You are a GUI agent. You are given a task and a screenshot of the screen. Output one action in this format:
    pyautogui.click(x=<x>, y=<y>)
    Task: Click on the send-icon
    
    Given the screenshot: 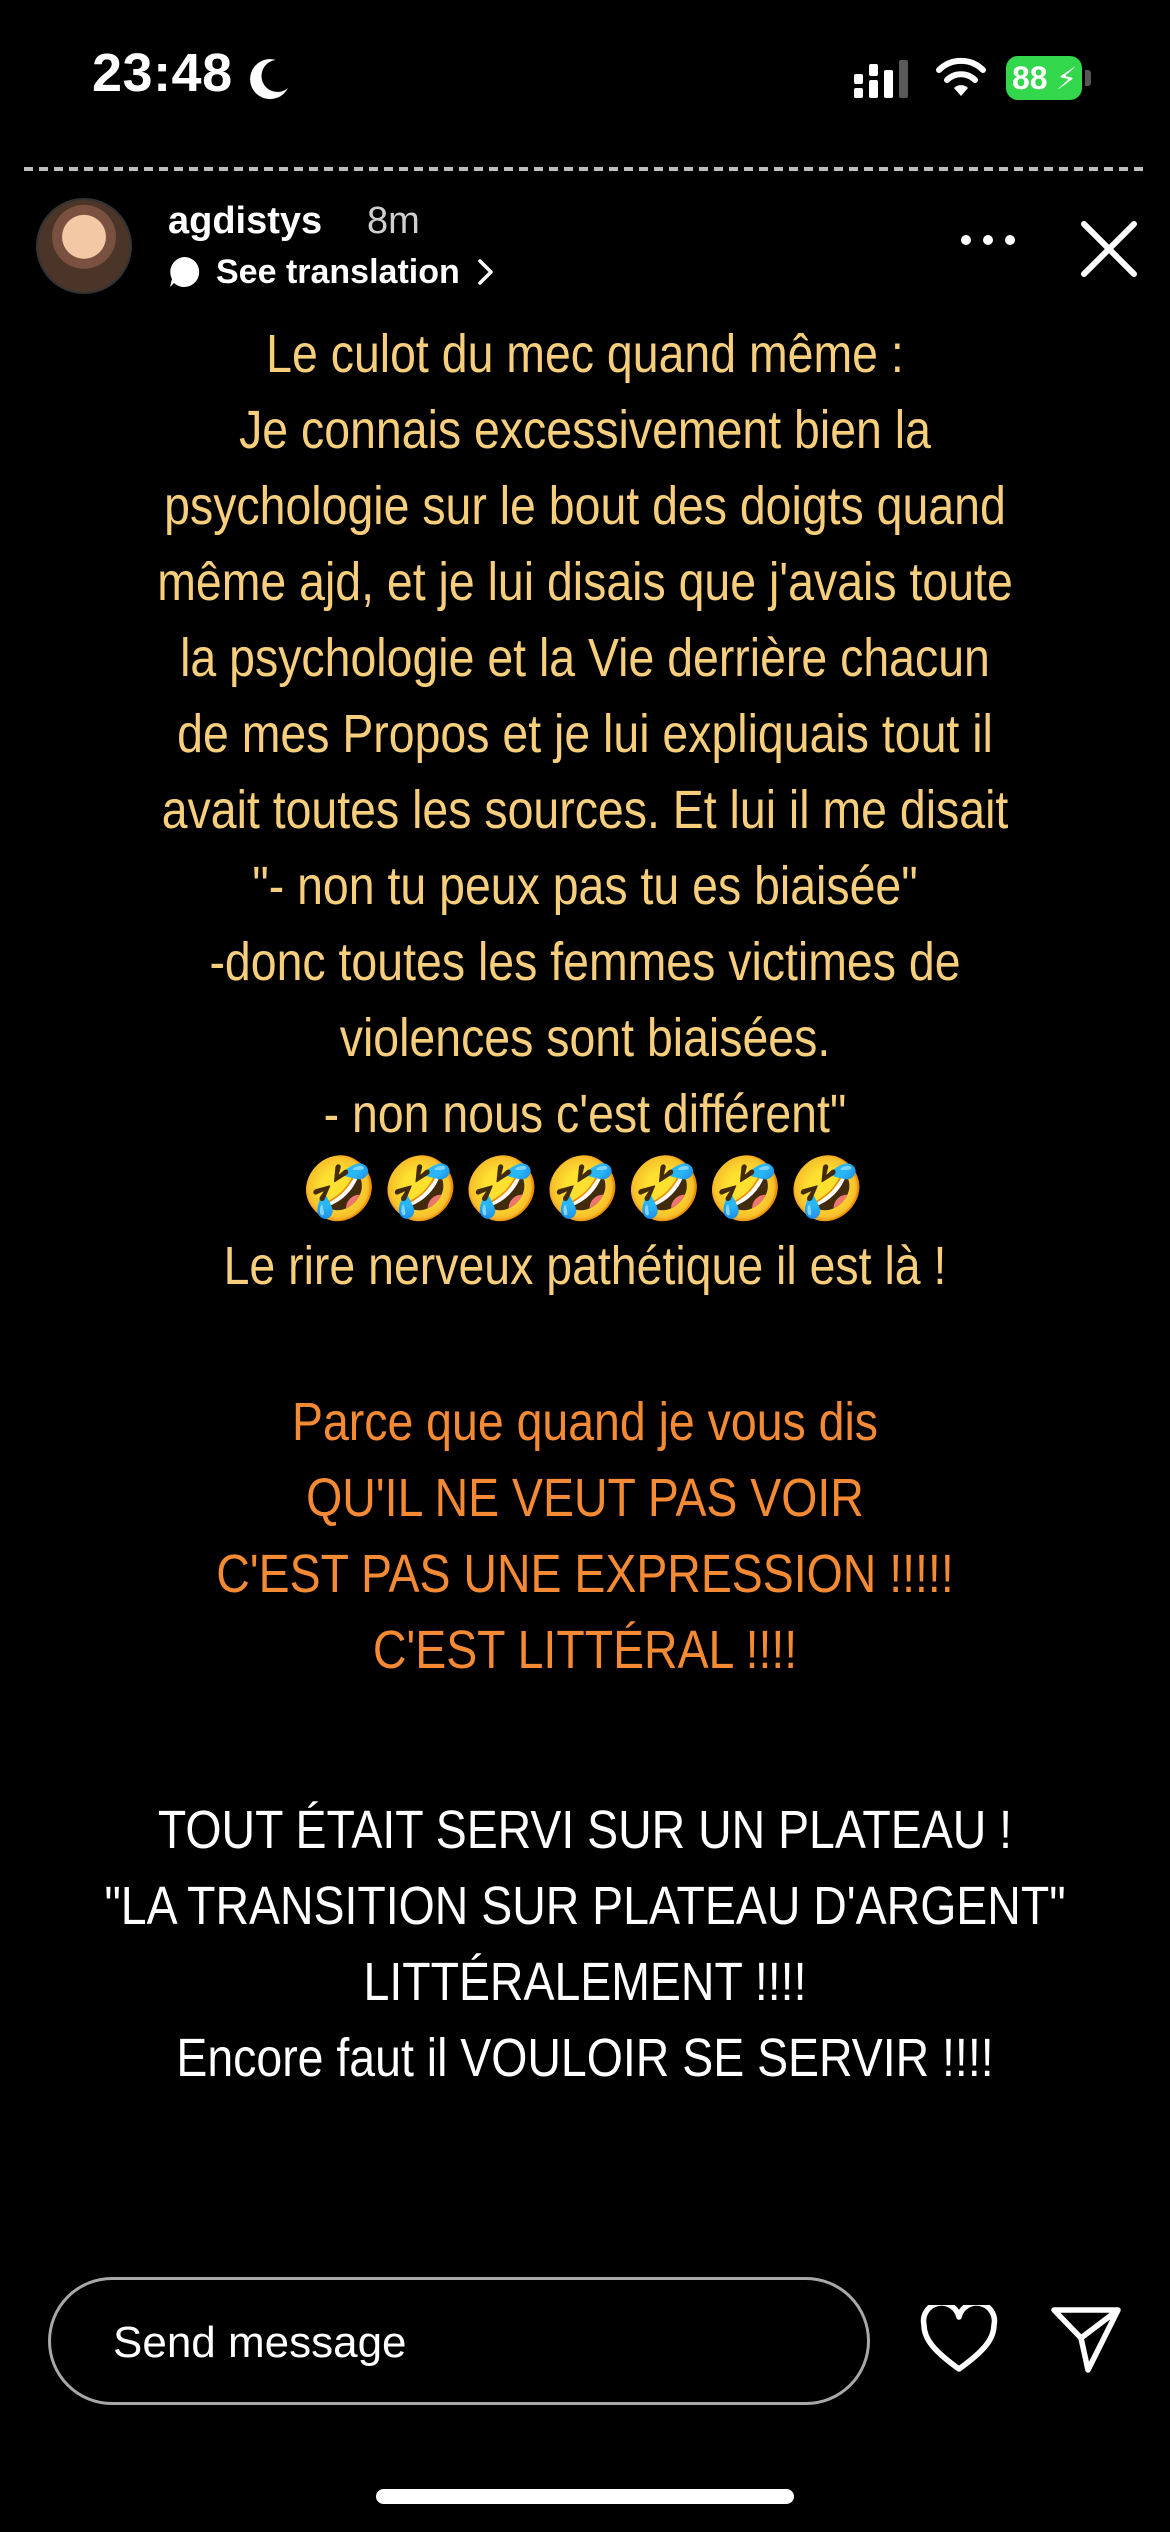 What is the action you would take?
    pyautogui.click(x=1086, y=2339)
    